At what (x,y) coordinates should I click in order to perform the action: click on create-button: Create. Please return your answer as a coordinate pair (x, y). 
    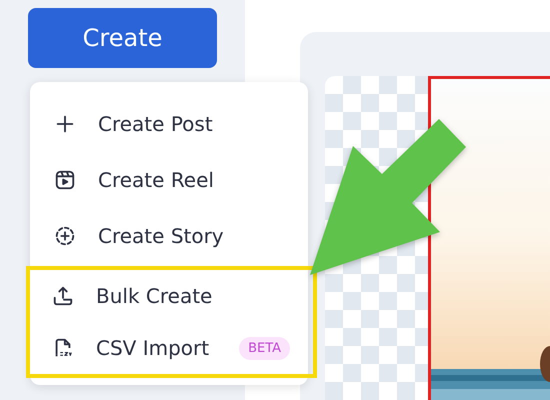
    Looking at the image, I should click on (122, 38).